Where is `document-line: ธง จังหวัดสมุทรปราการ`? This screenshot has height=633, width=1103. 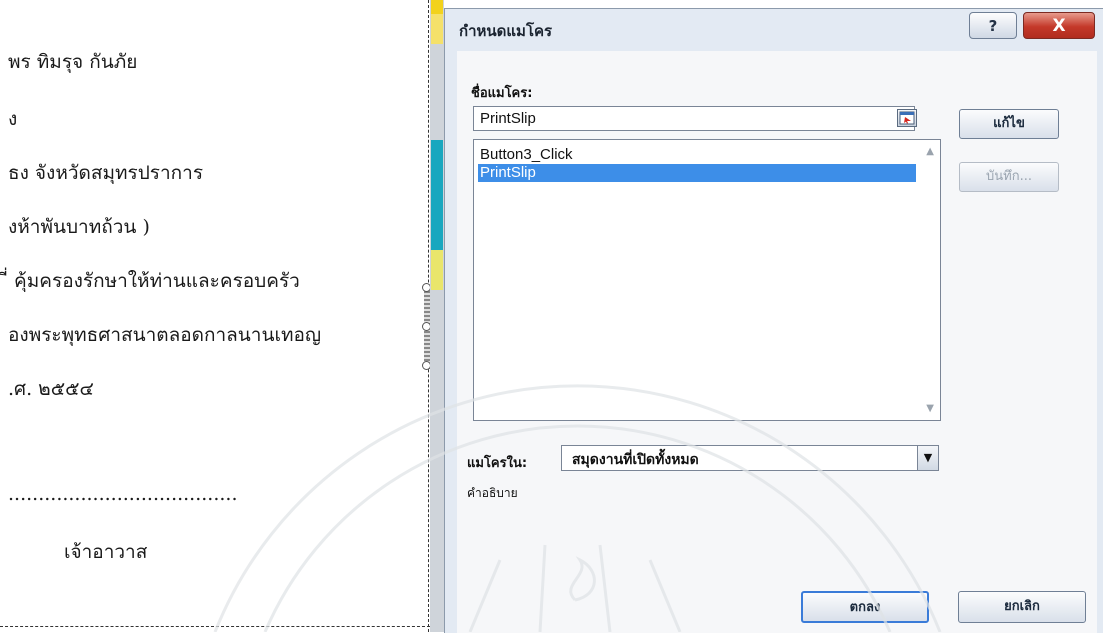 document-line: ธง จังหวัดสมุทรปราการ is located at coordinates (106, 173).